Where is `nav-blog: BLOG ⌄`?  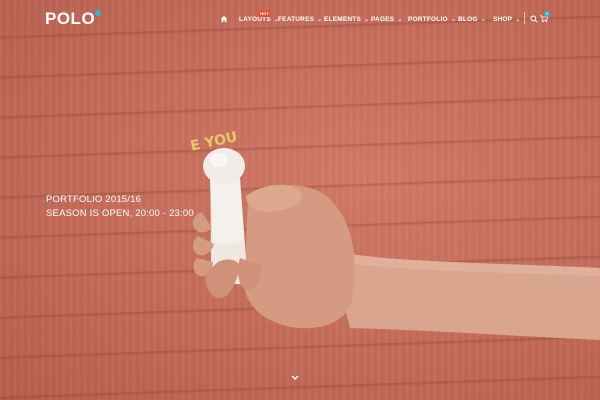 nav-blog: BLOG ⌄ is located at coordinates (472, 19).